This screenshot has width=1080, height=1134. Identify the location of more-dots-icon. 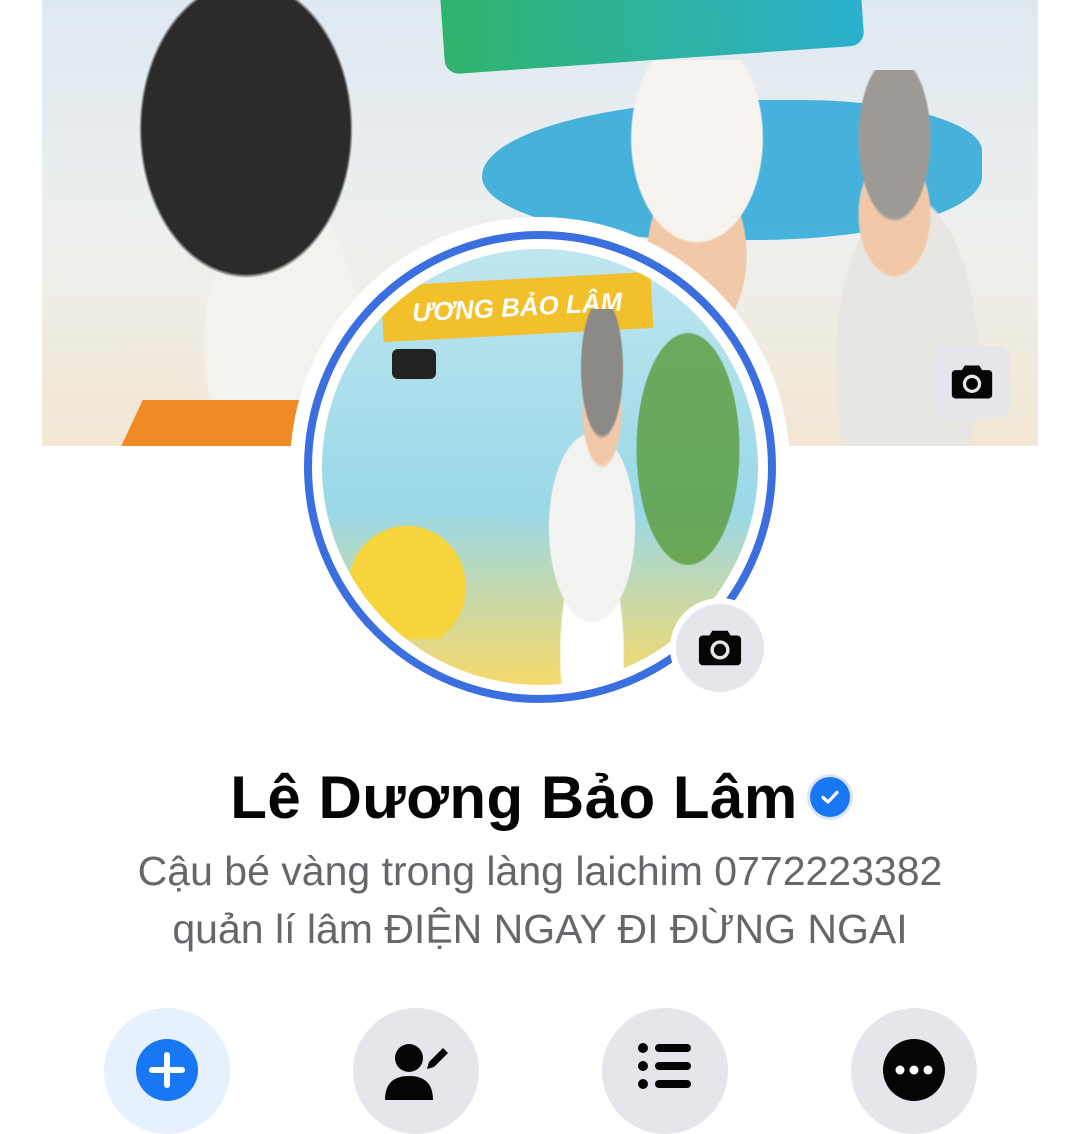
(914, 1070).